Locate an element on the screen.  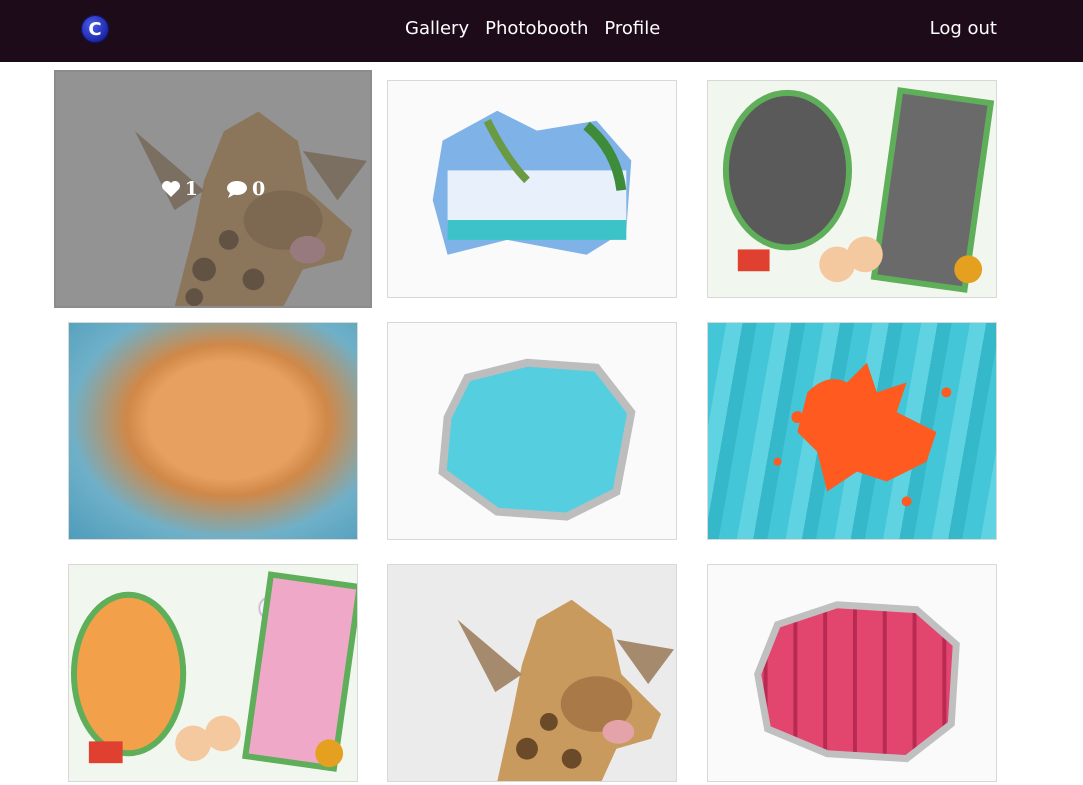
nav-photobooth-link: Photobooth is located at coordinates (536, 28).